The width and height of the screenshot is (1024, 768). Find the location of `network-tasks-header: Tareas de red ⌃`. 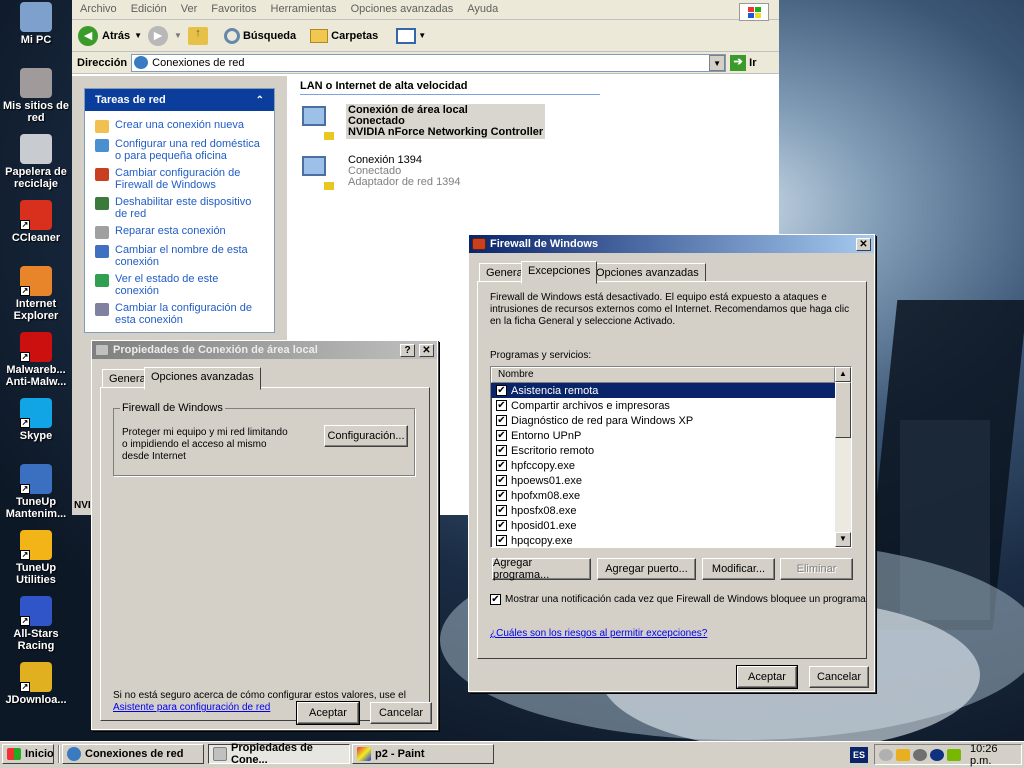

network-tasks-header: Tareas de red ⌃ is located at coordinates (179, 100).